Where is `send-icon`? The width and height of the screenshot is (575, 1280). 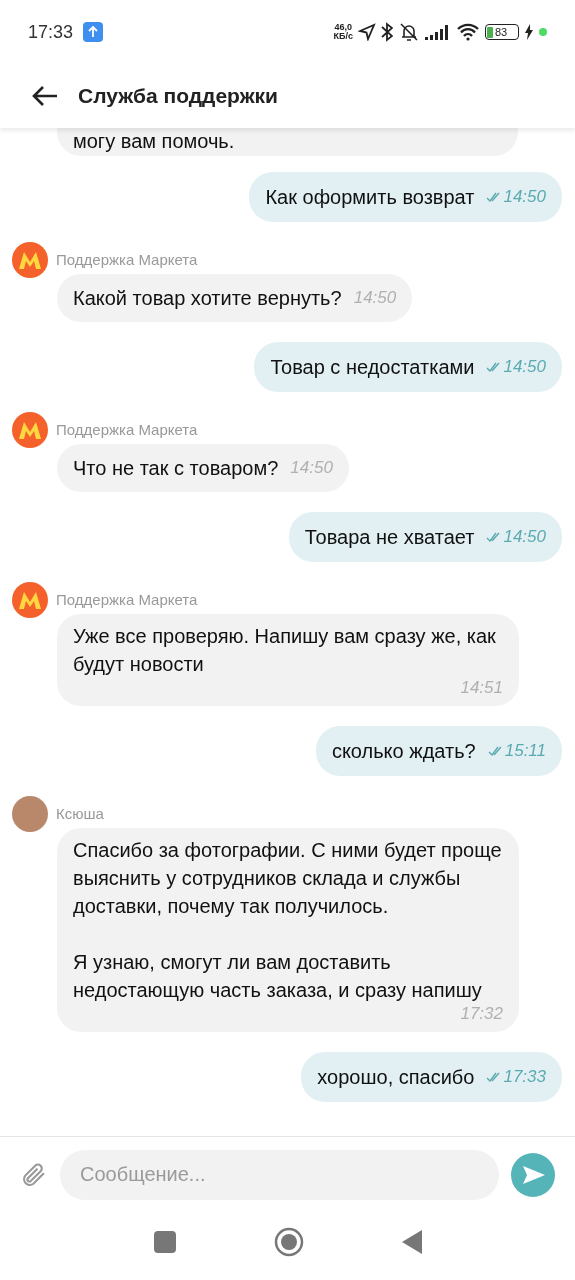 send-icon is located at coordinates (533, 1174).